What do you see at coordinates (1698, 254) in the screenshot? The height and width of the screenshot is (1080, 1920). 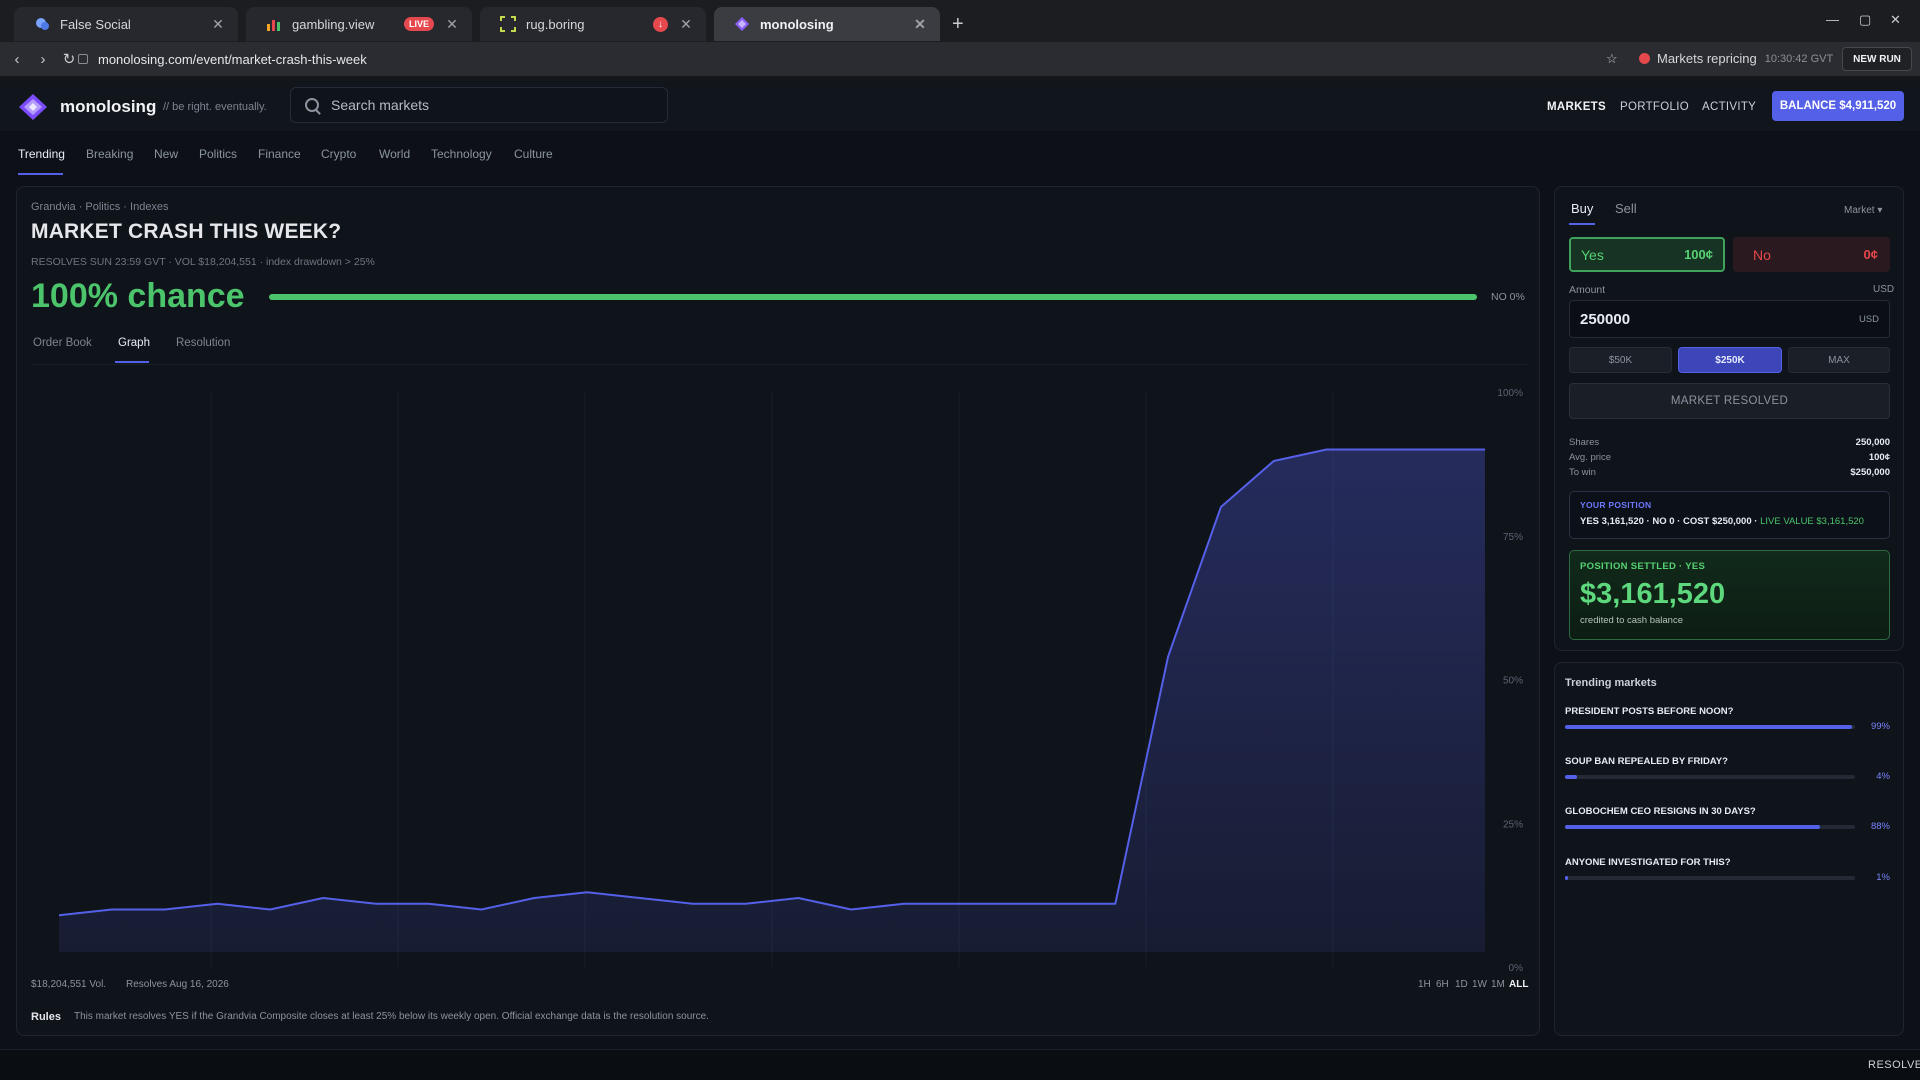 I see `yes-price: 100¢` at bounding box center [1698, 254].